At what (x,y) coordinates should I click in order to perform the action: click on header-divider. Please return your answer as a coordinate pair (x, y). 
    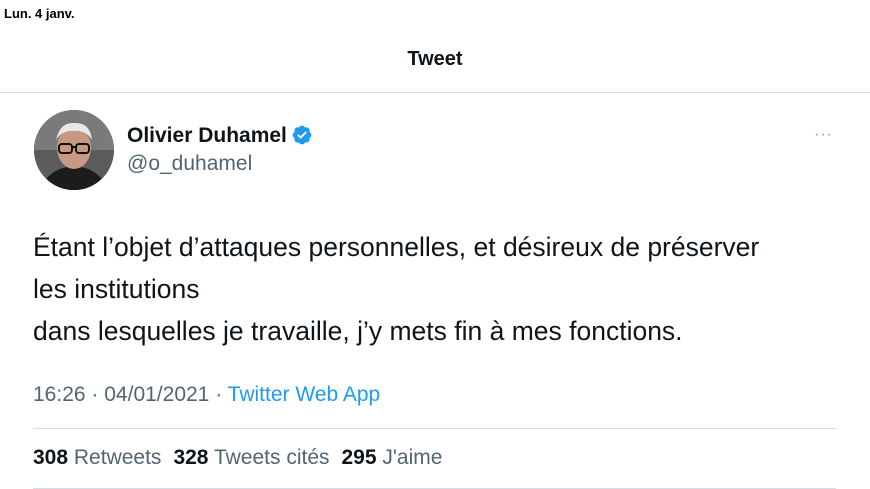
    Looking at the image, I should click on (435, 92).